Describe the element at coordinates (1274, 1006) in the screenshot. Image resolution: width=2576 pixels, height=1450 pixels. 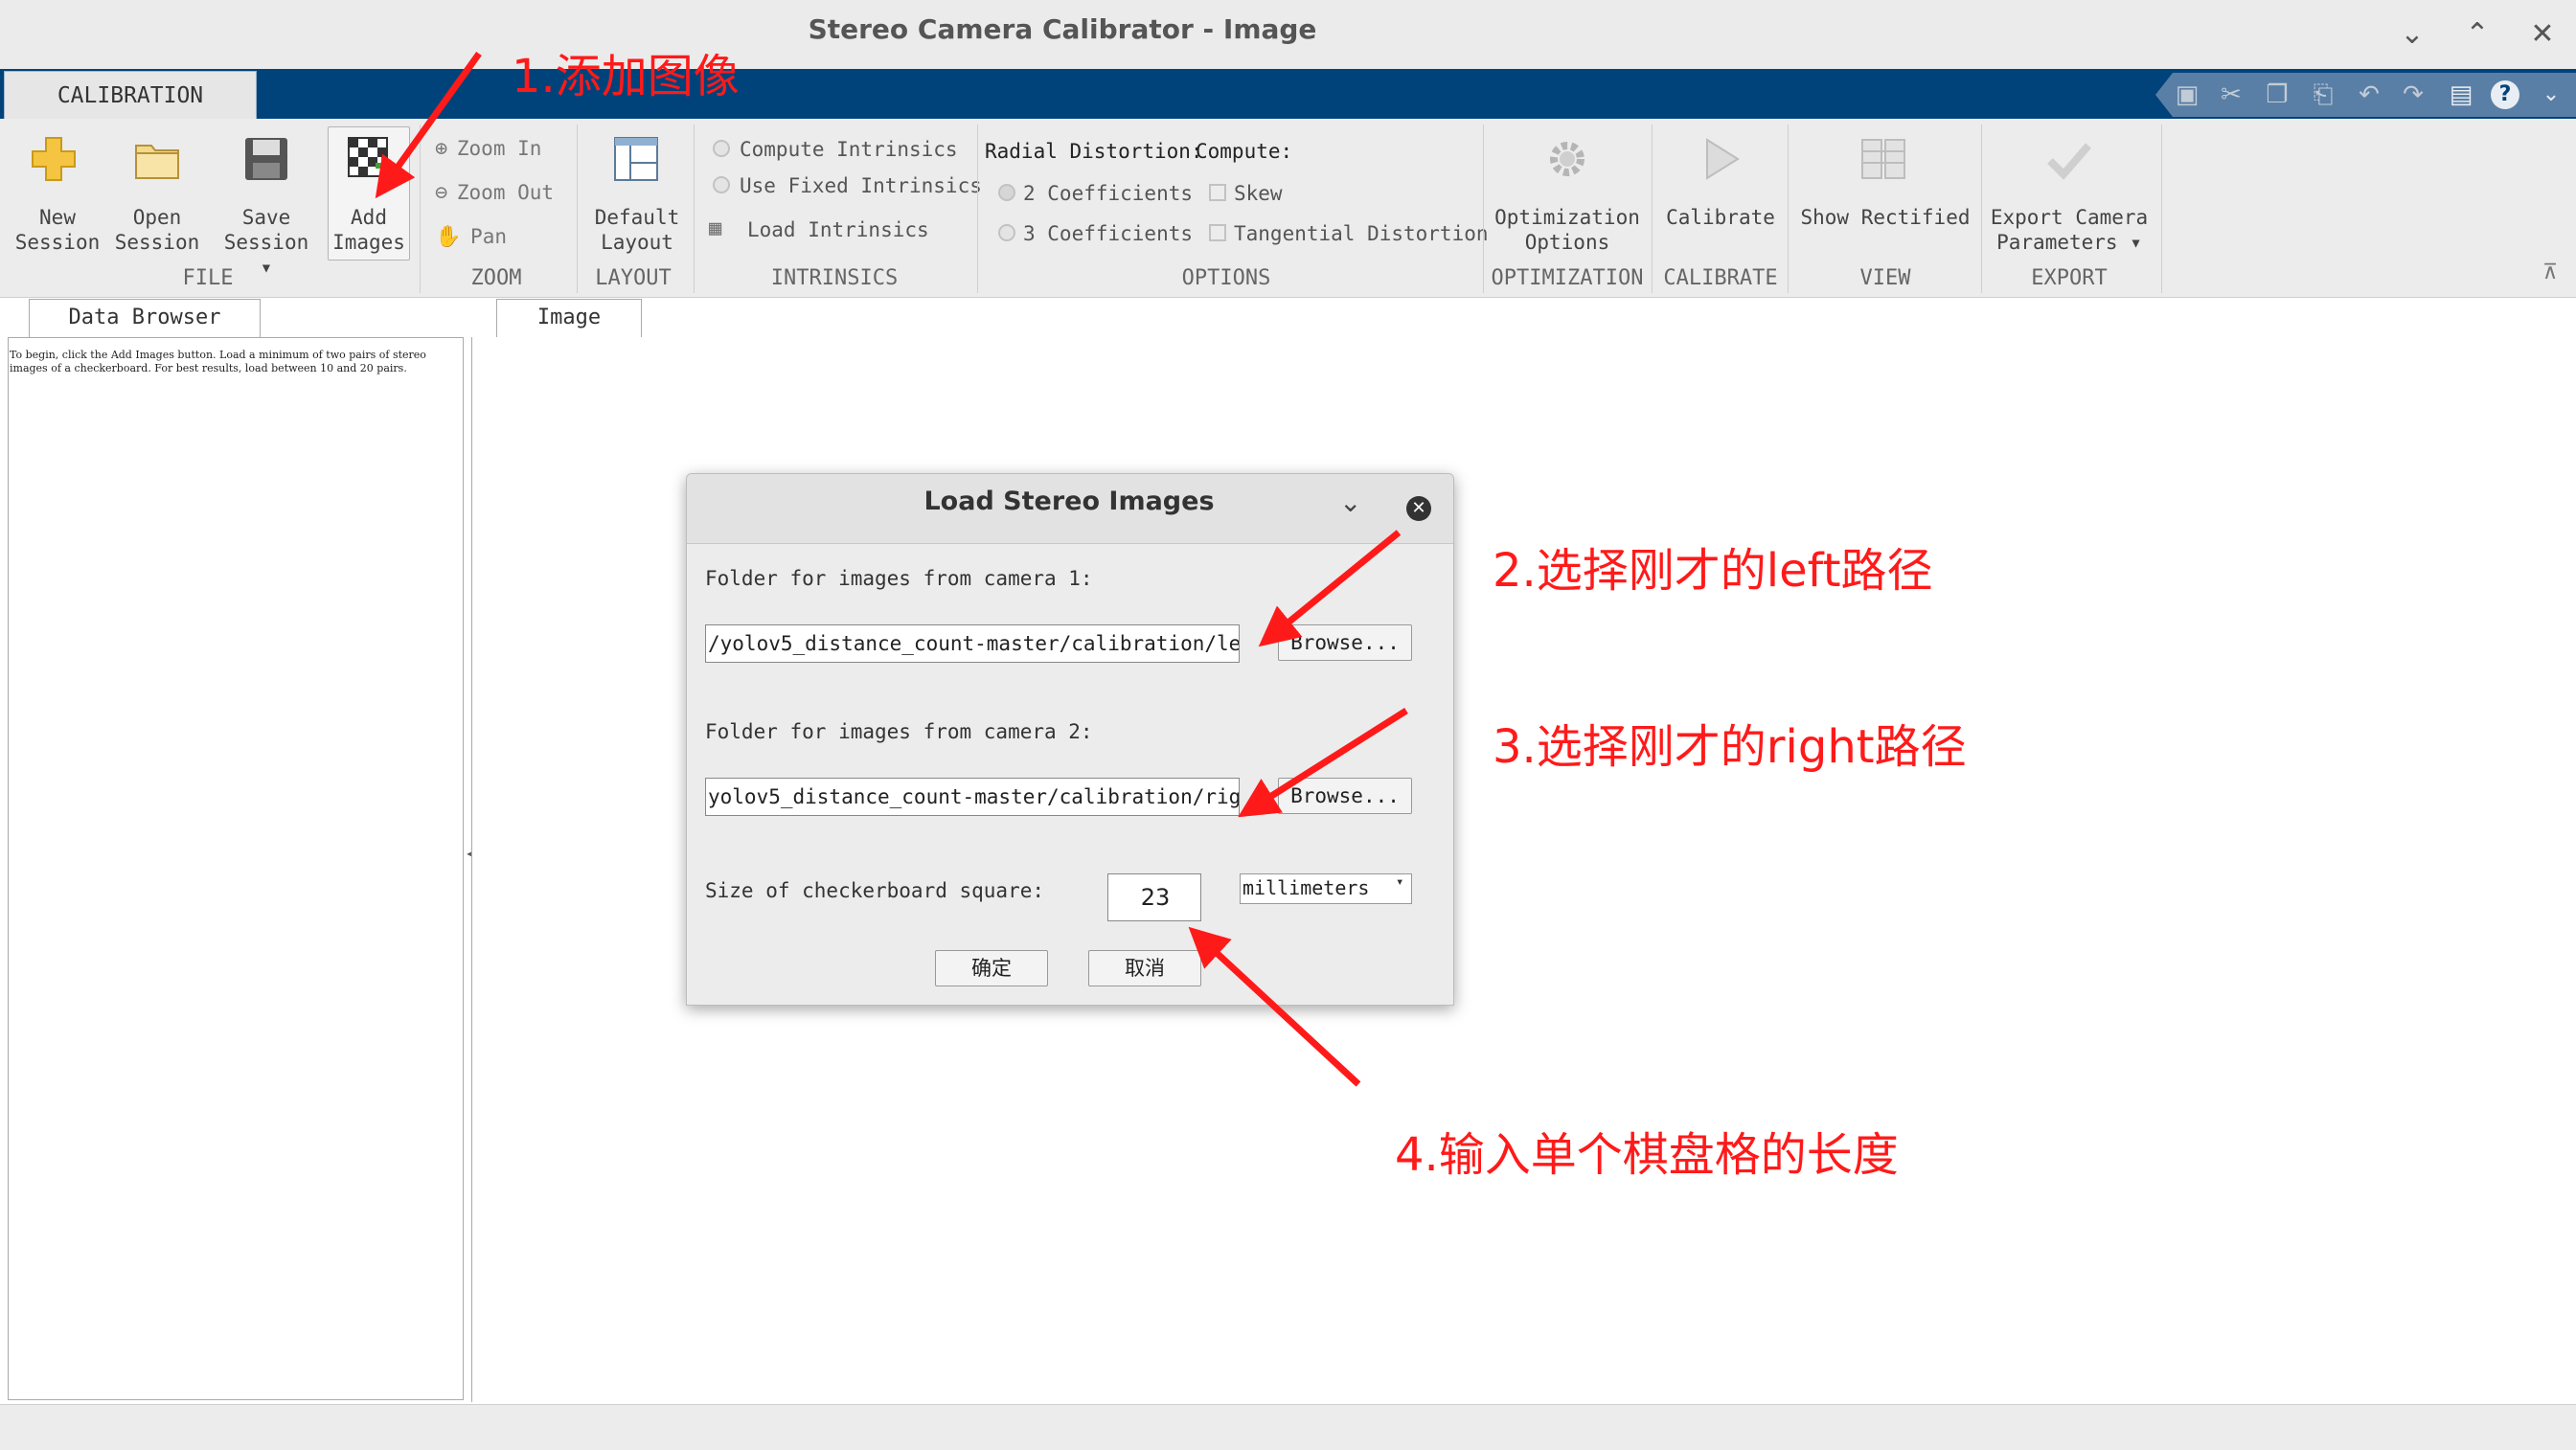
I see `arrow-step4` at that location.